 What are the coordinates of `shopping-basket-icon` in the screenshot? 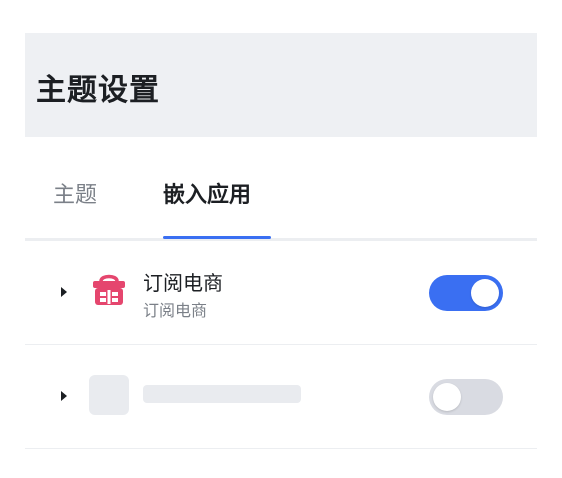 It's located at (109, 289).